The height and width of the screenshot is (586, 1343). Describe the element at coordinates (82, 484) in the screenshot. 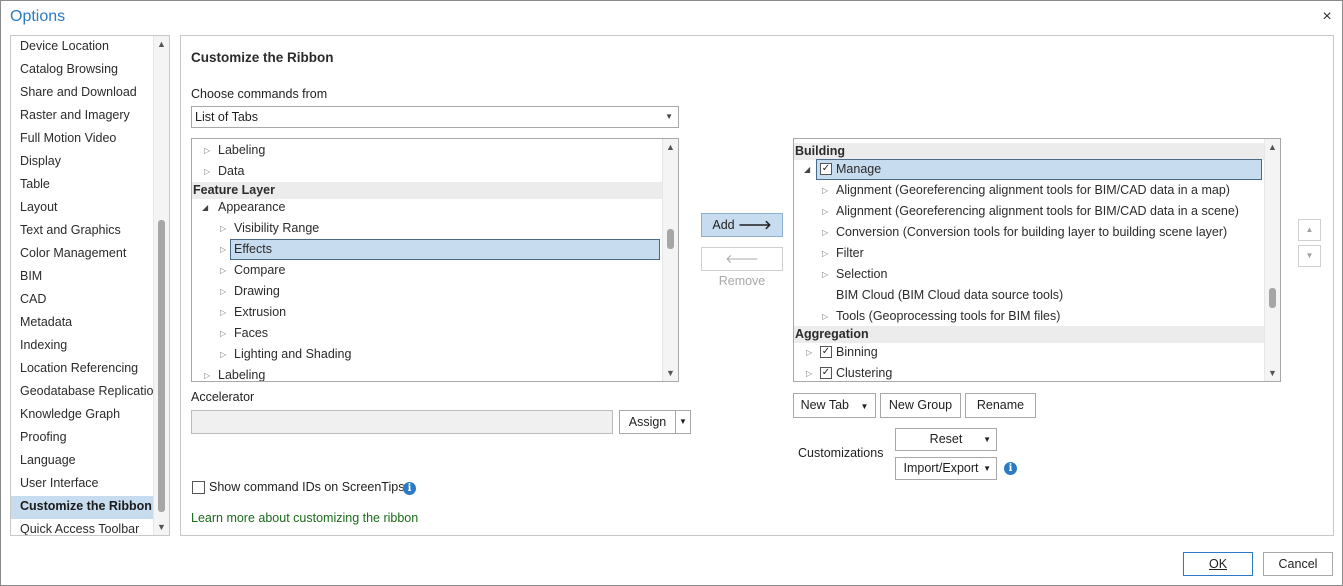

I see `sidebar-item-user-interface: User Interface` at that location.